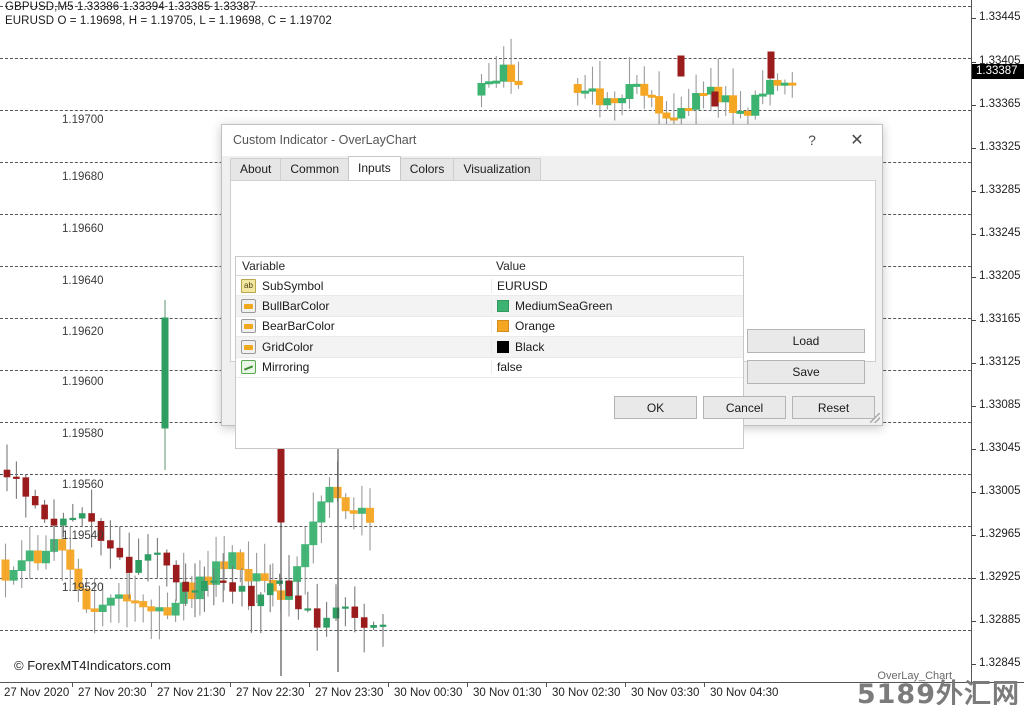 The image size is (1024, 705). I want to click on parameter-value-cell: EURUSD, so click(617, 285).